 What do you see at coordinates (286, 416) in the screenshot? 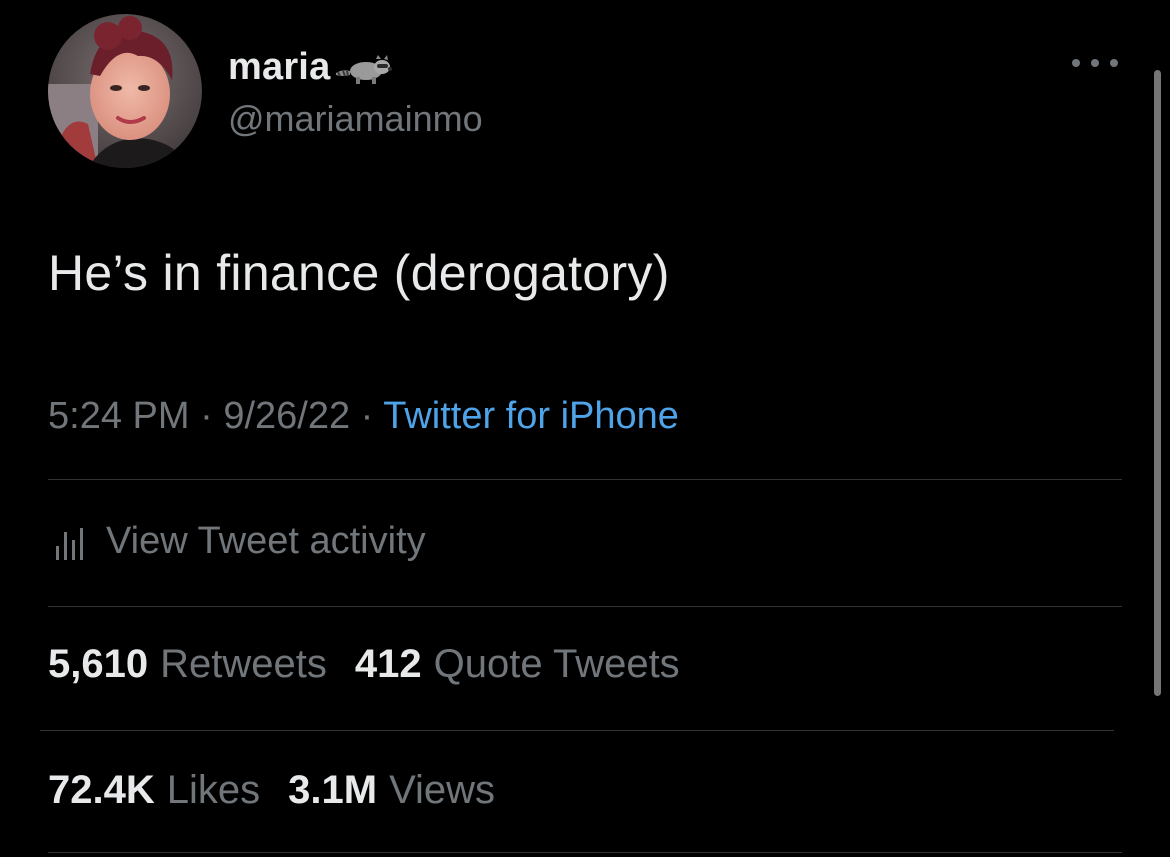
I see `tweet-date: 9/26/22` at bounding box center [286, 416].